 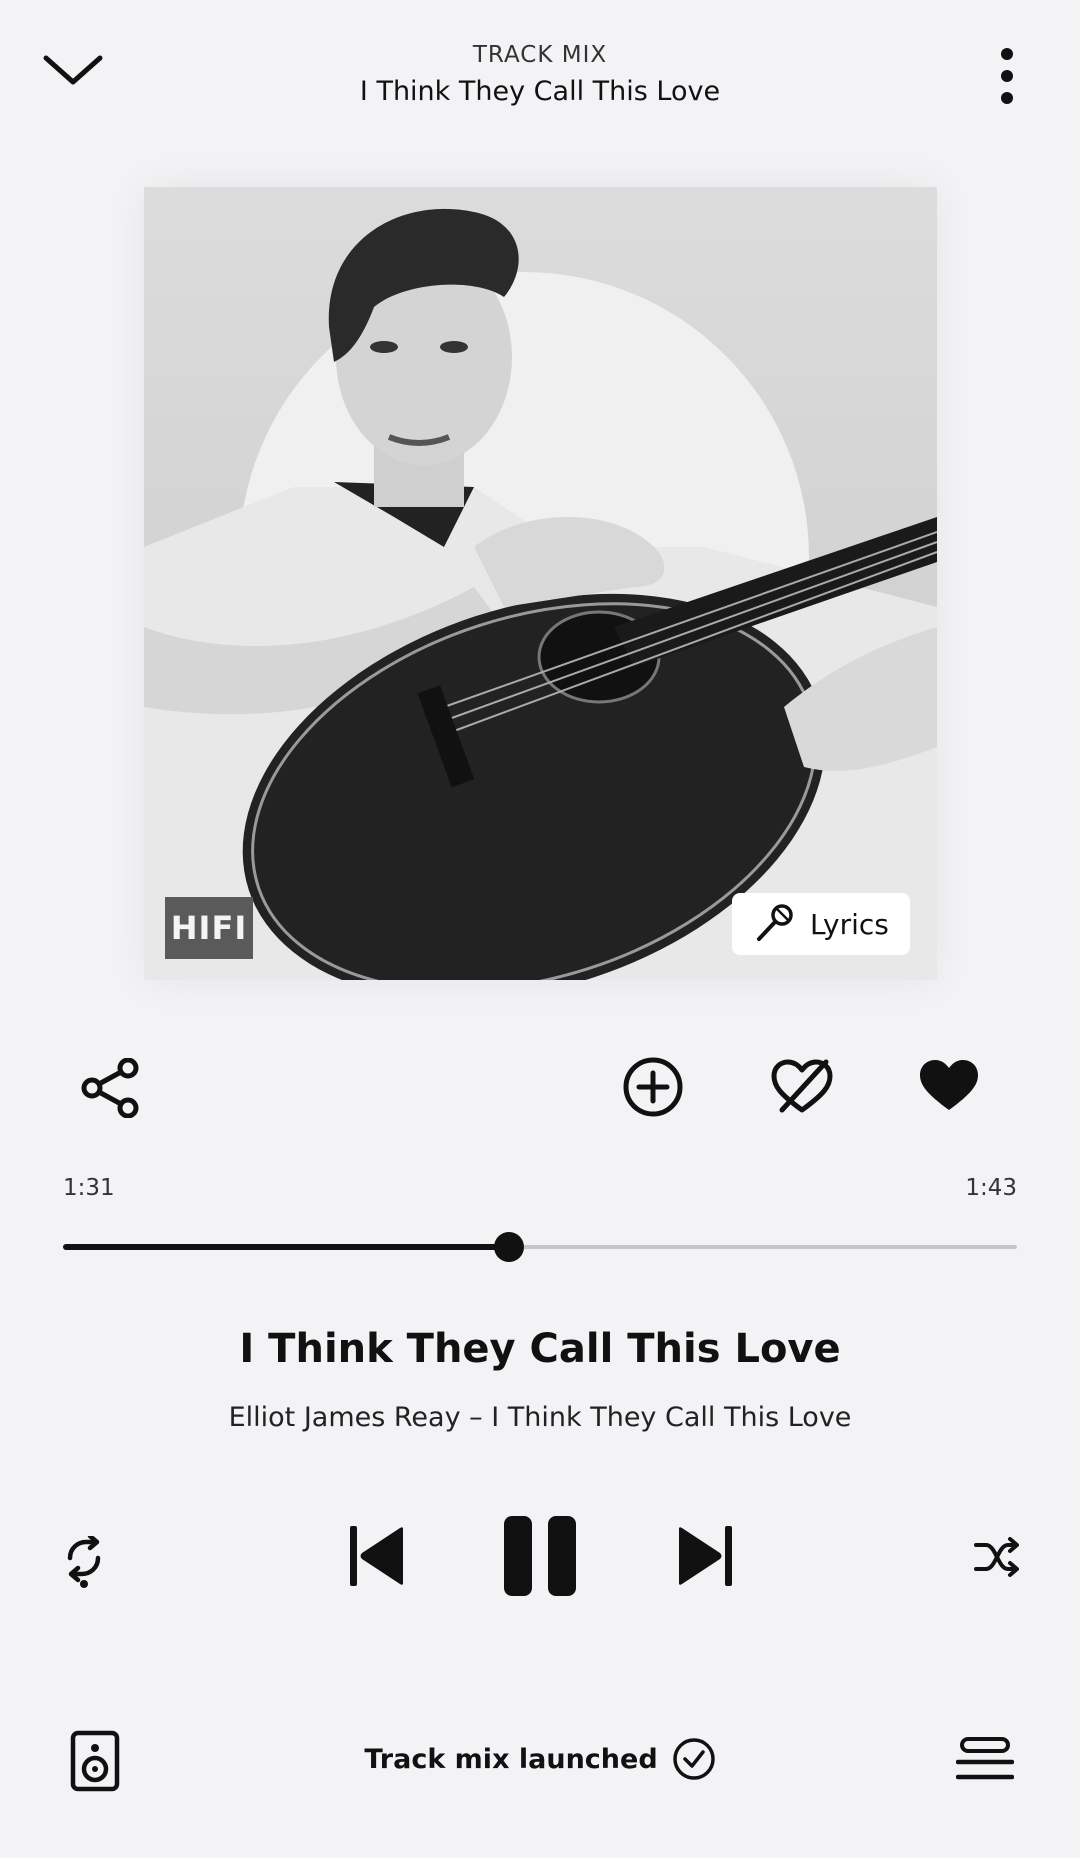 I want to click on repeat-button, so click(x=84, y=1562).